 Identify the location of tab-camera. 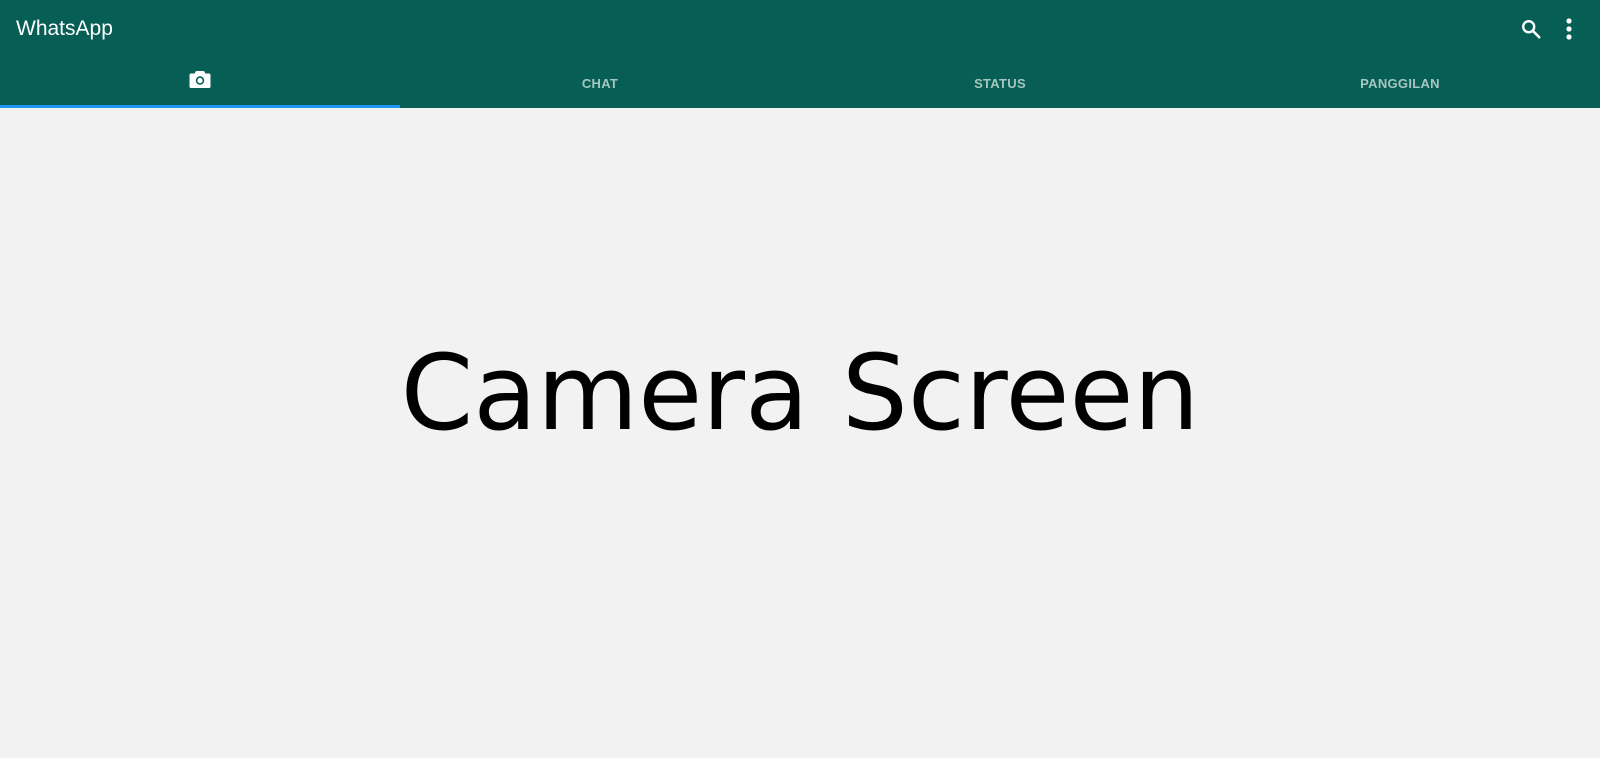
(200, 83).